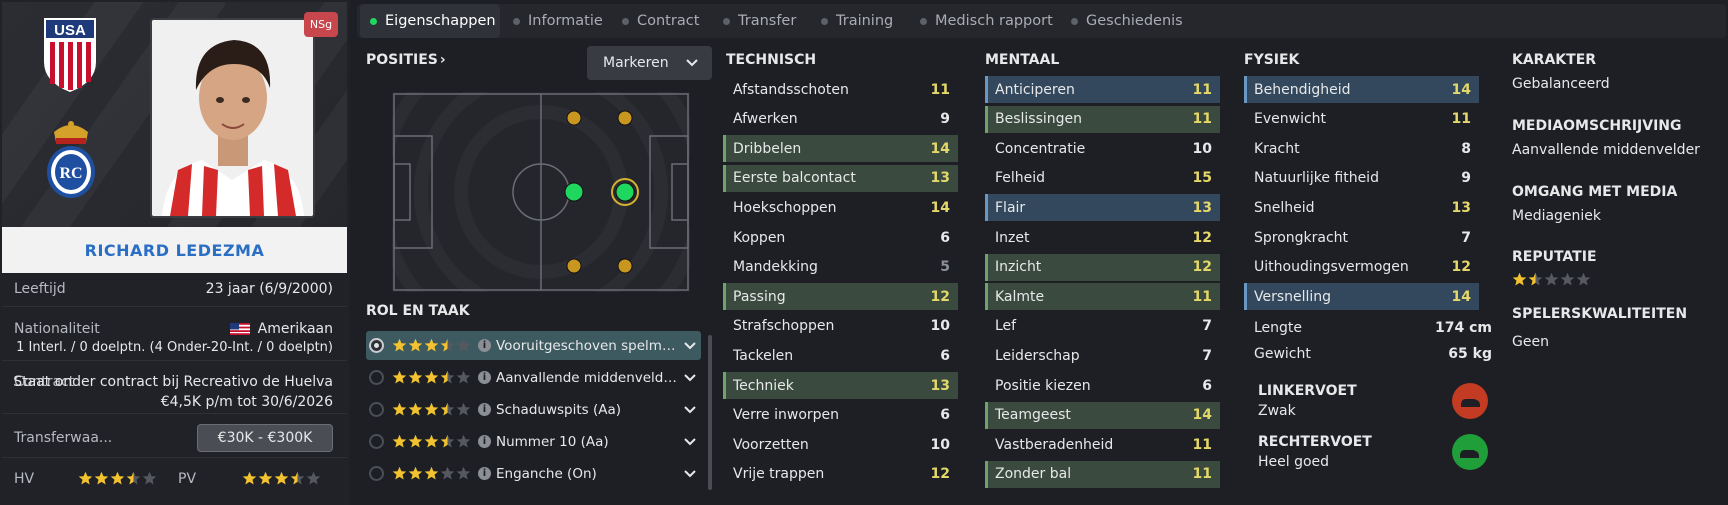 The width and height of the screenshot is (1728, 505). I want to click on attribute-row: Tackelen 6, so click(840, 355).